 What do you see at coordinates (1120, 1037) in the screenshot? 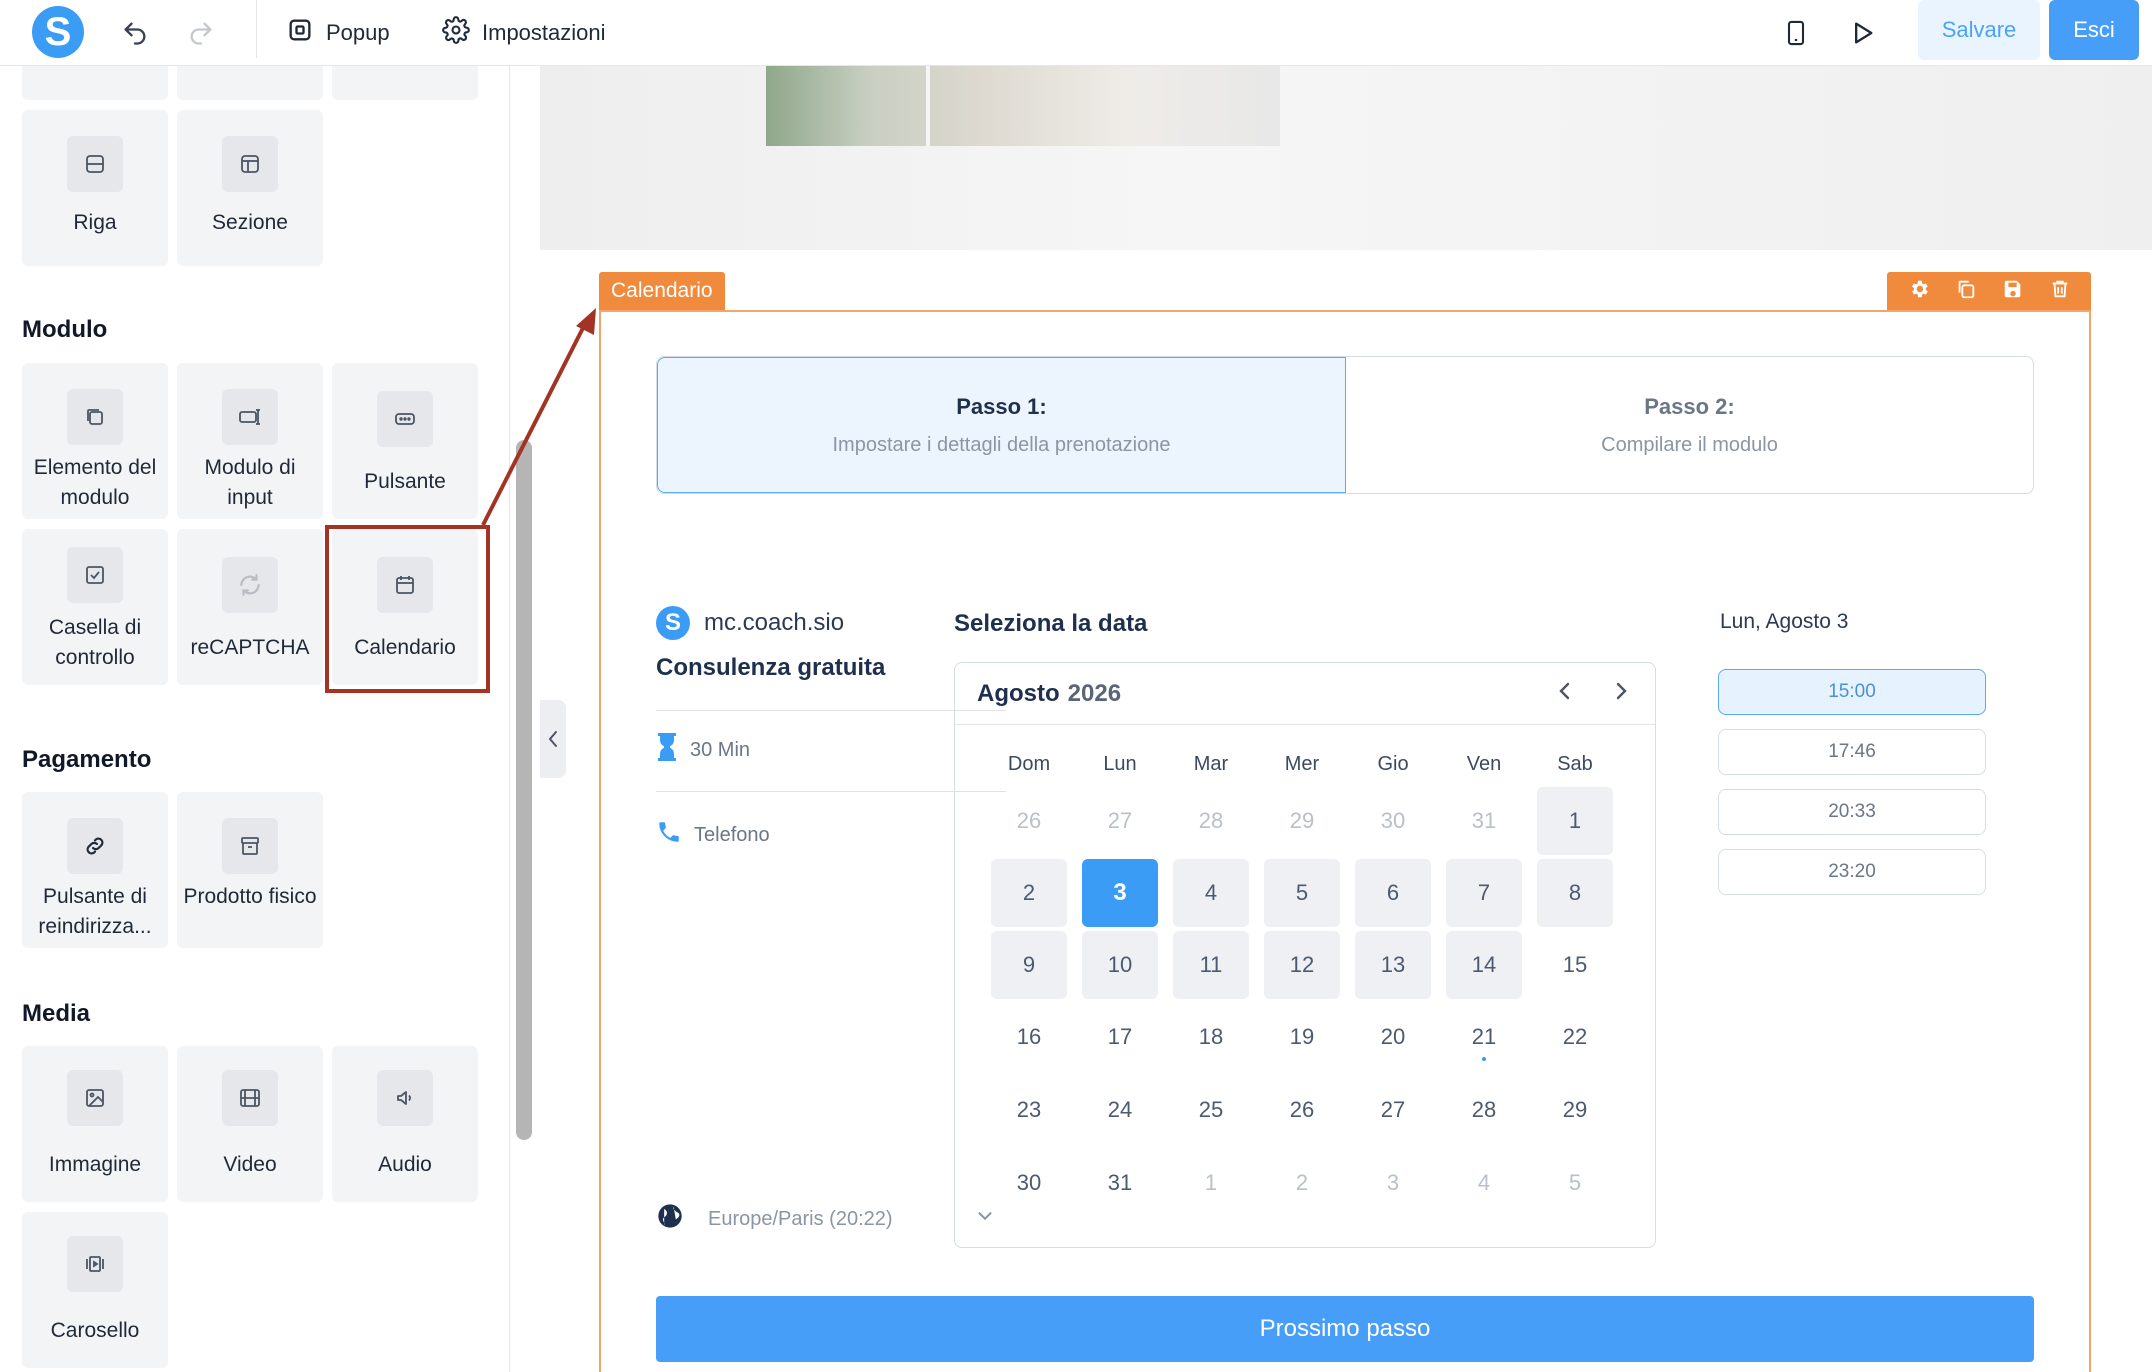
I see `calendar-day: 17` at bounding box center [1120, 1037].